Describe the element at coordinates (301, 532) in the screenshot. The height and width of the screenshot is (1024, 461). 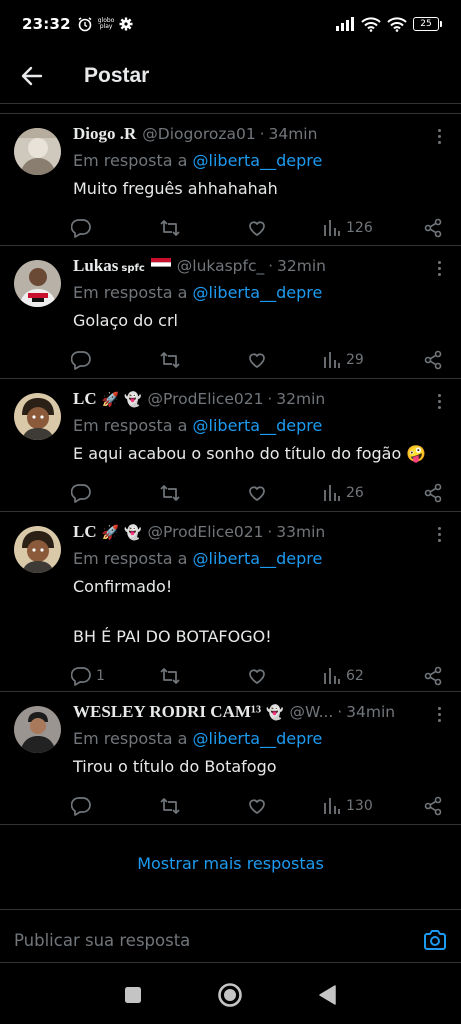
I see `timestamp: 33min` at that location.